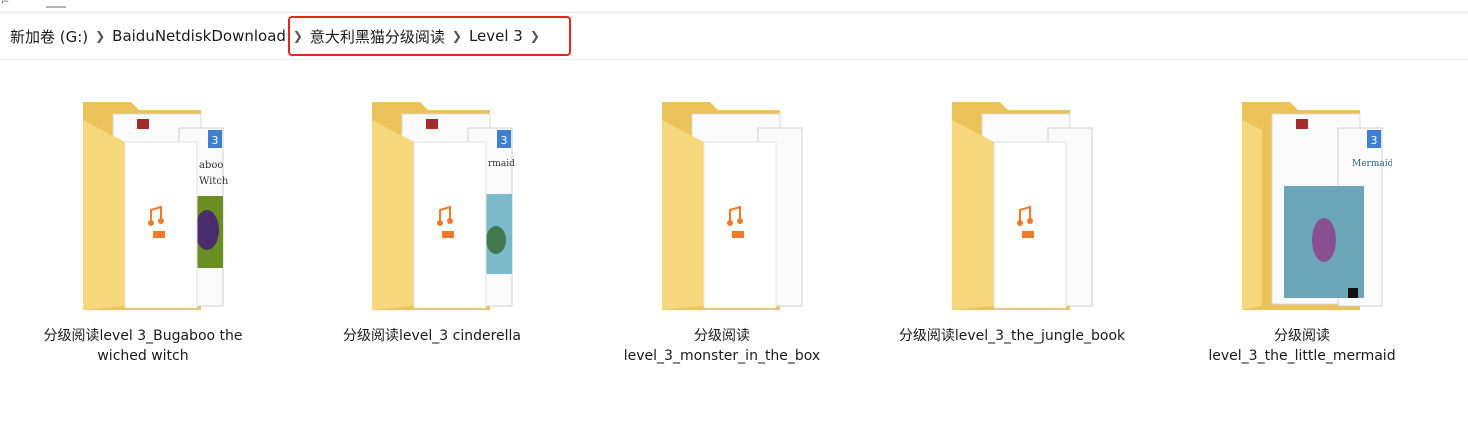 The image size is (1468, 421). Describe the element at coordinates (1012, 336) in the screenshot. I see `folder-name: 分级阅读level_3_the_jungle_book` at that location.